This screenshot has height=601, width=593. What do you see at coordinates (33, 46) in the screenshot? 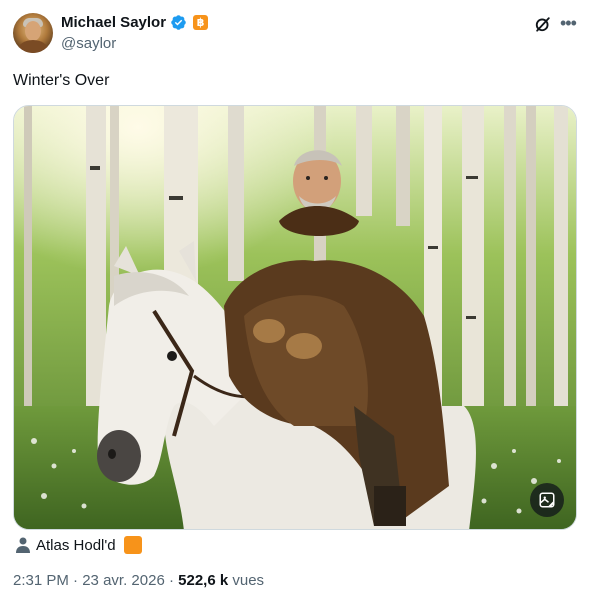
I see `avatar-body` at bounding box center [33, 46].